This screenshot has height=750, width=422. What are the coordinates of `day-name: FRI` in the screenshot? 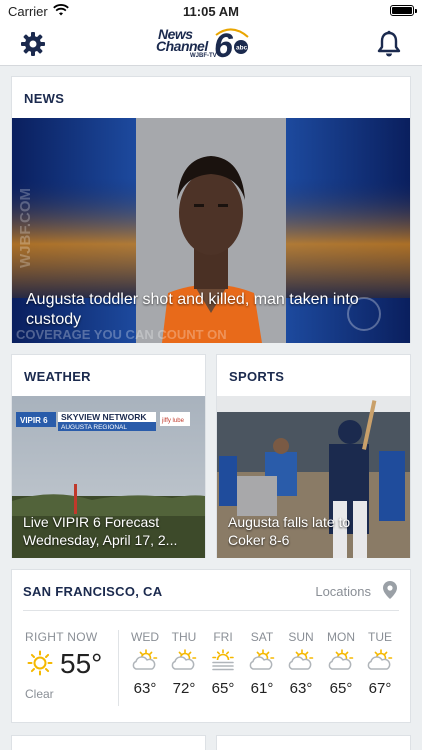 It's located at (223, 637).